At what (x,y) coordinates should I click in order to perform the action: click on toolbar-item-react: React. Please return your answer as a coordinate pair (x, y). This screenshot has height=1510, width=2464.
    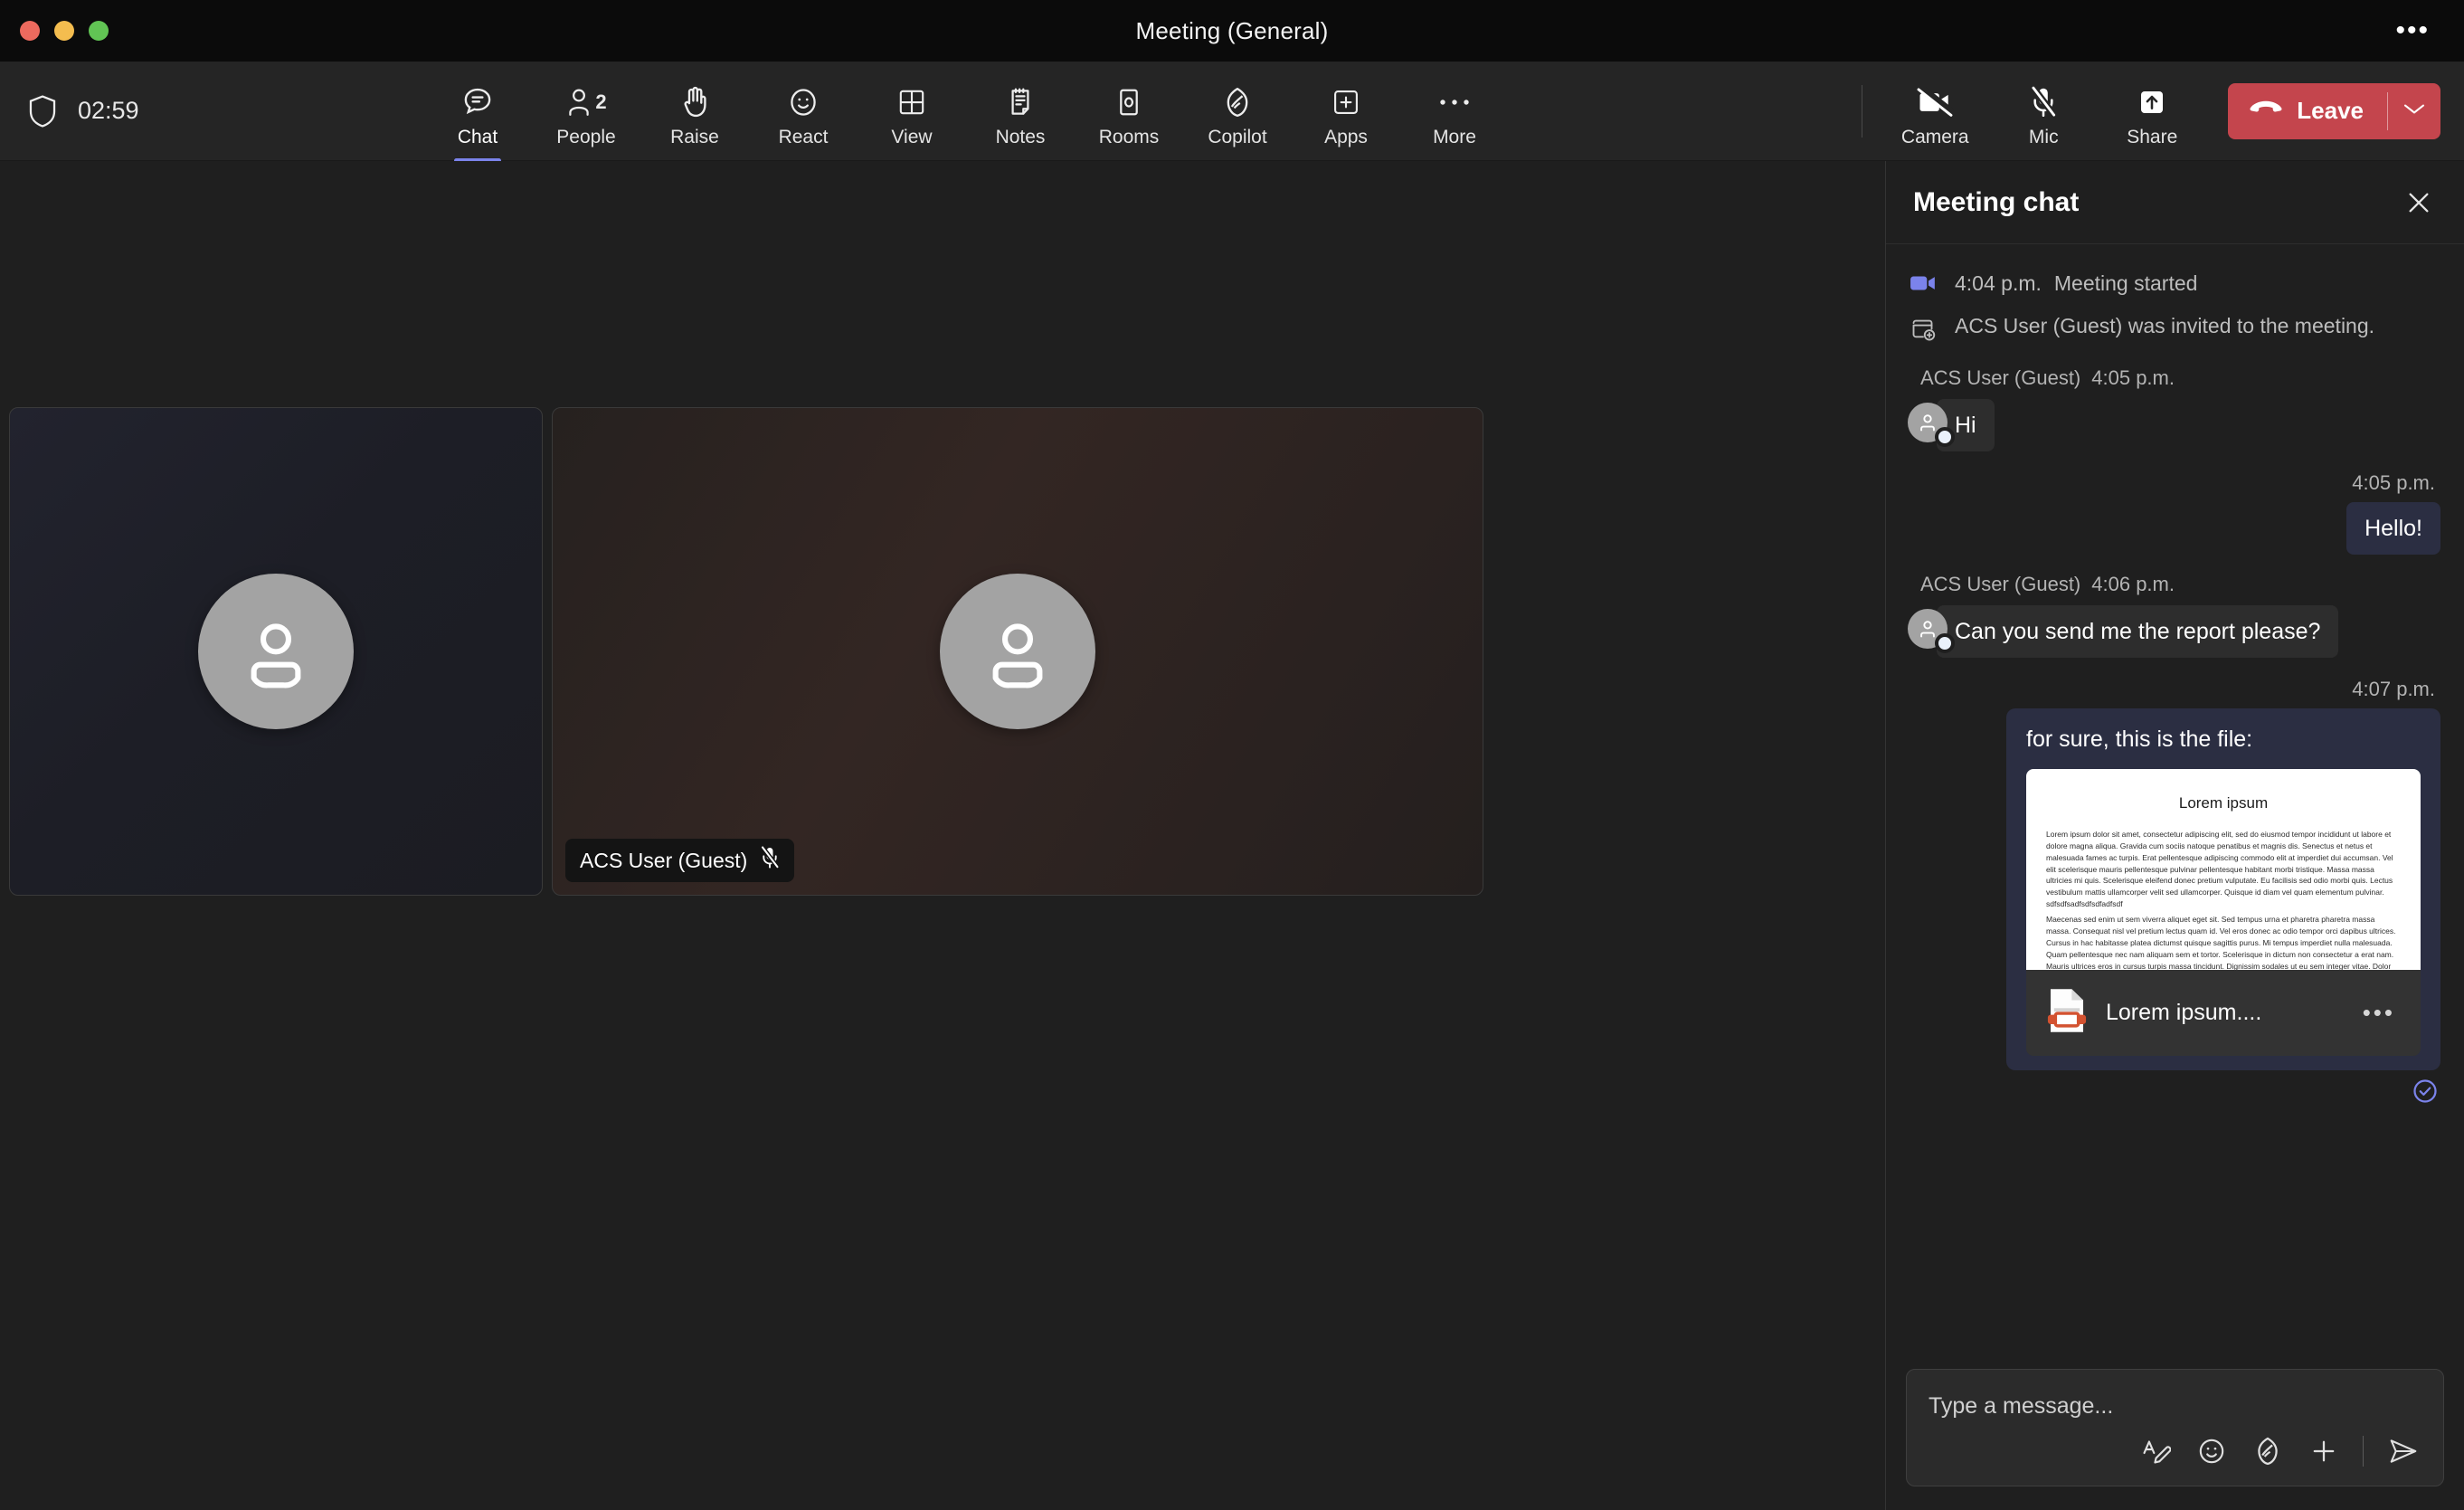
    Looking at the image, I should click on (803, 111).